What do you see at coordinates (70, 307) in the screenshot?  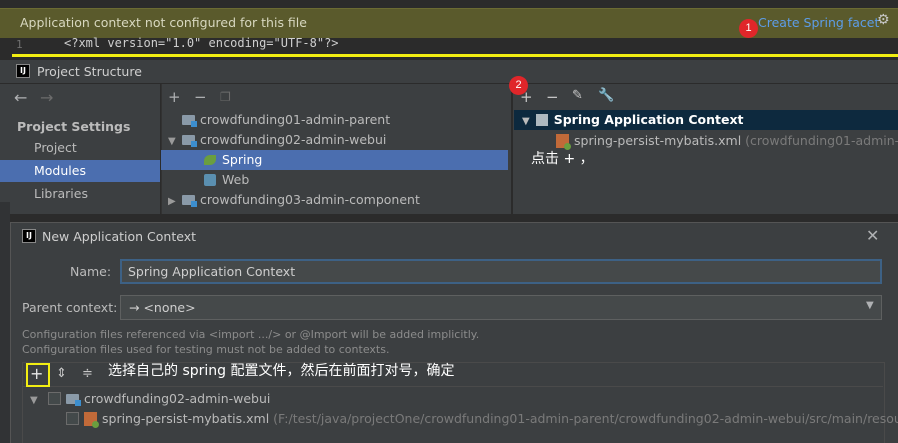 I see `parent-context-label: Parent context:` at bounding box center [70, 307].